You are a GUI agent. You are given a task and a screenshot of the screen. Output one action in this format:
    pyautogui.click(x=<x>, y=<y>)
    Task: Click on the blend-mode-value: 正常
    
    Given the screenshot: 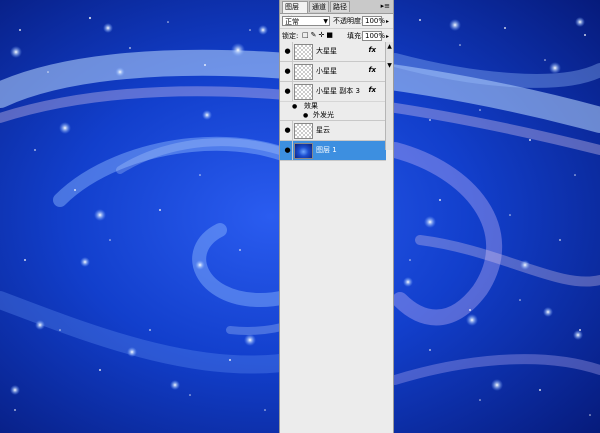 What is the action you would take?
    pyautogui.click(x=292, y=22)
    